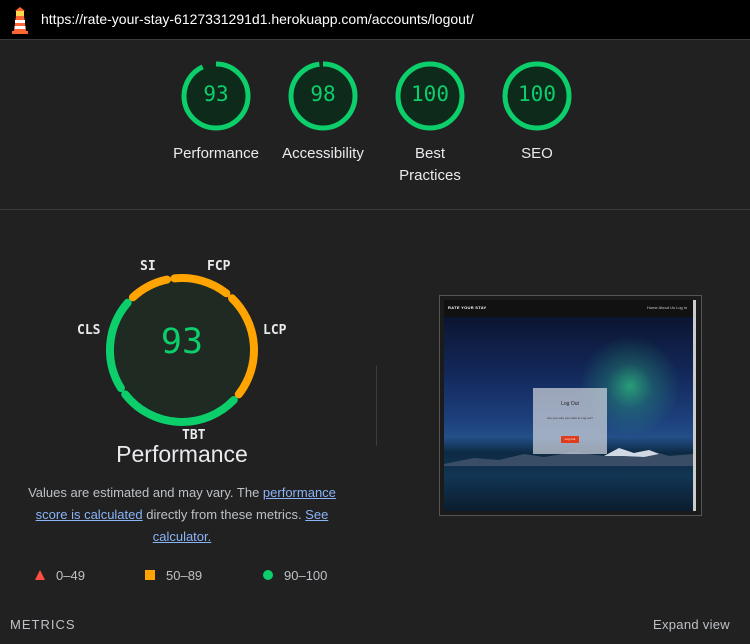  I want to click on lcp-label: LCP, so click(275, 330).